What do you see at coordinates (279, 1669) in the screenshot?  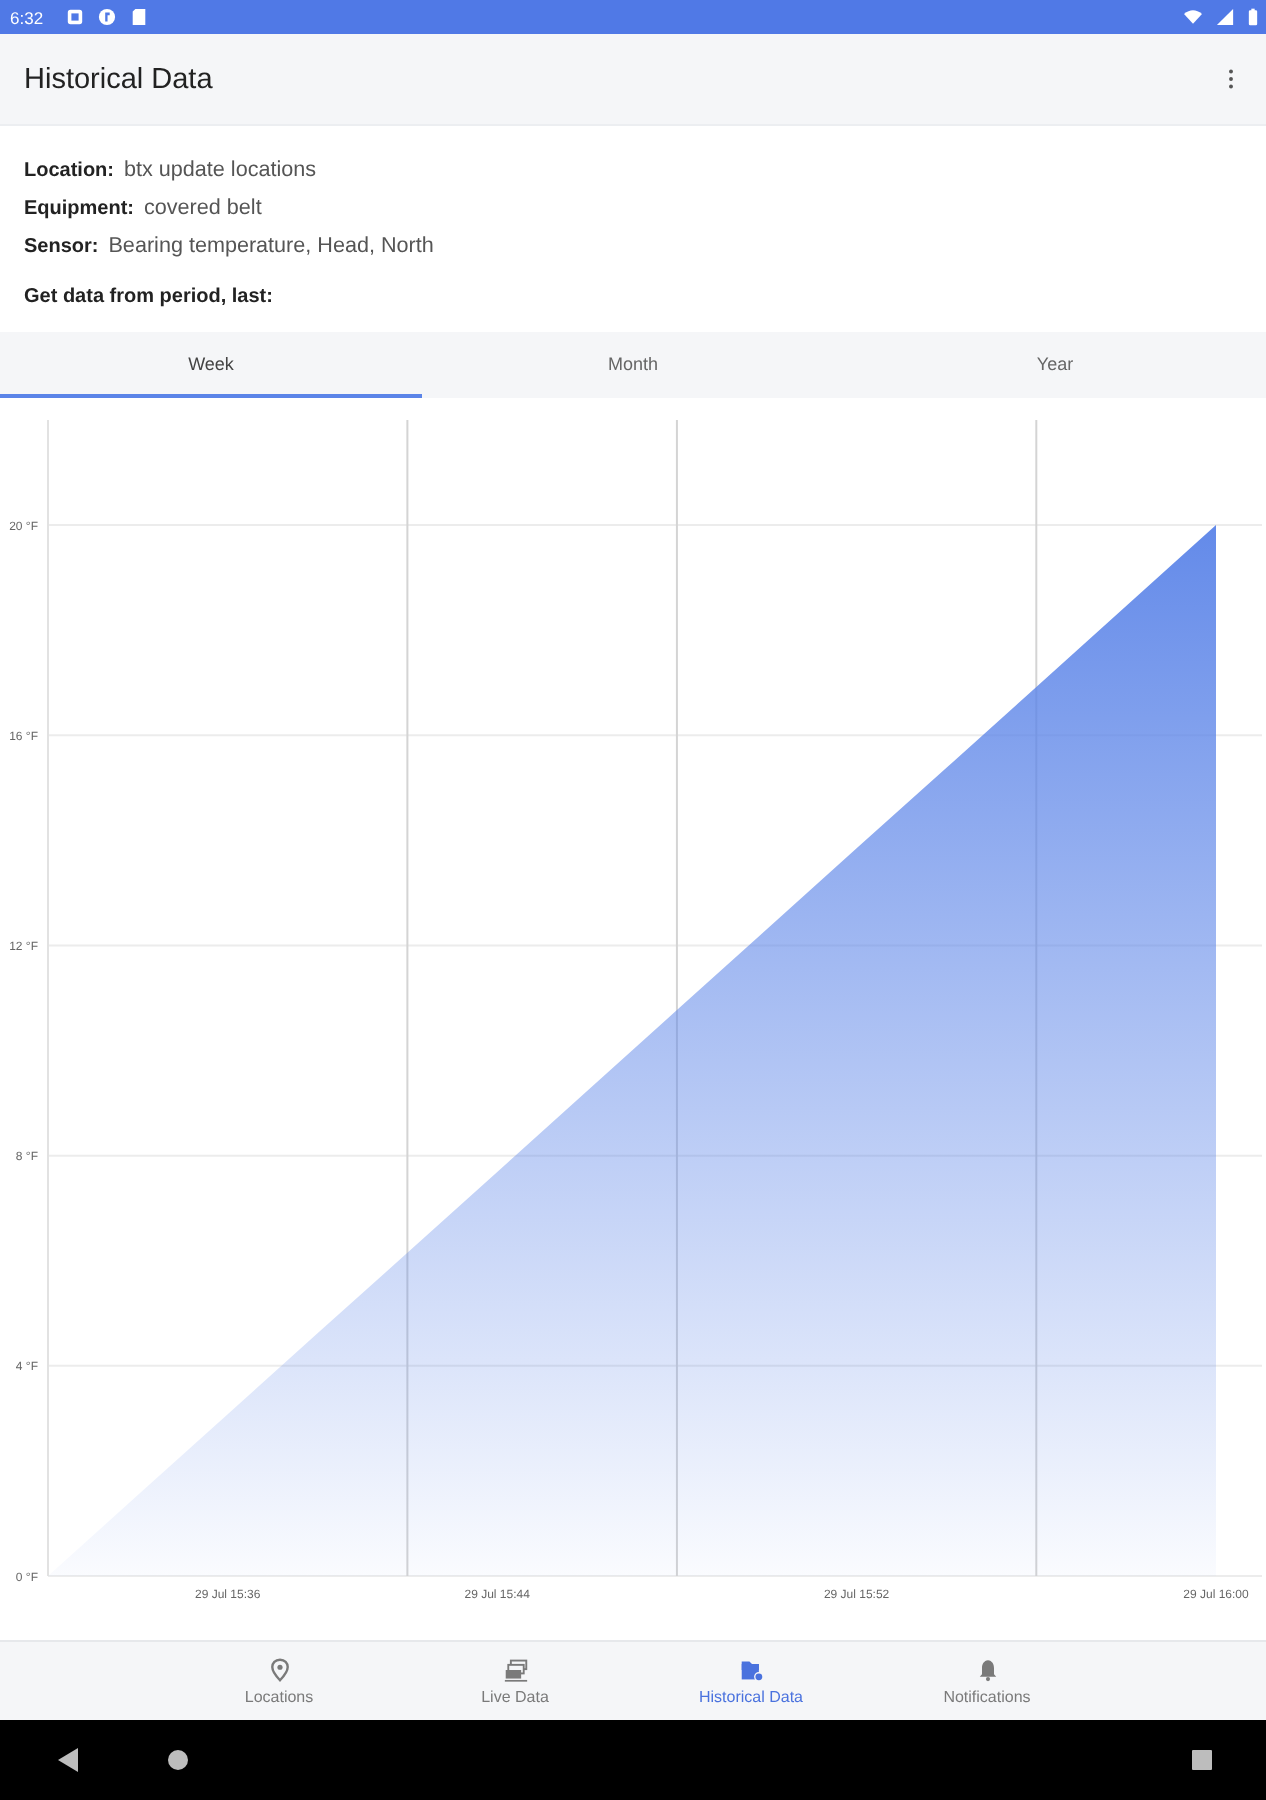 I see `pin-icon` at bounding box center [279, 1669].